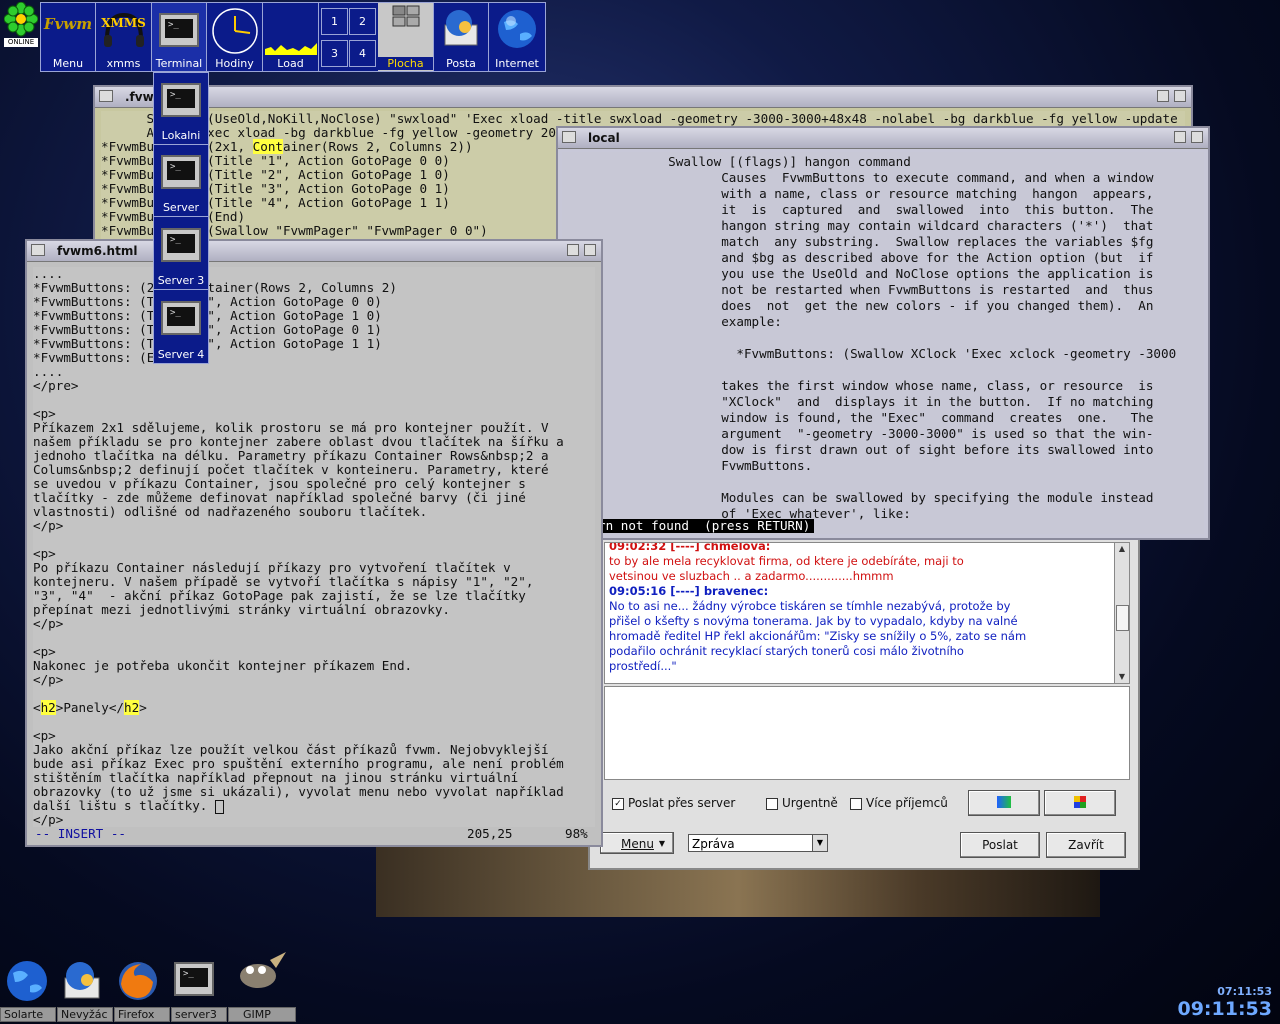 The width and height of the screenshot is (1280, 1024). What do you see at coordinates (181, 327) in the screenshot?
I see `submenu-item-server-4: Server 4` at bounding box center [181, 327].